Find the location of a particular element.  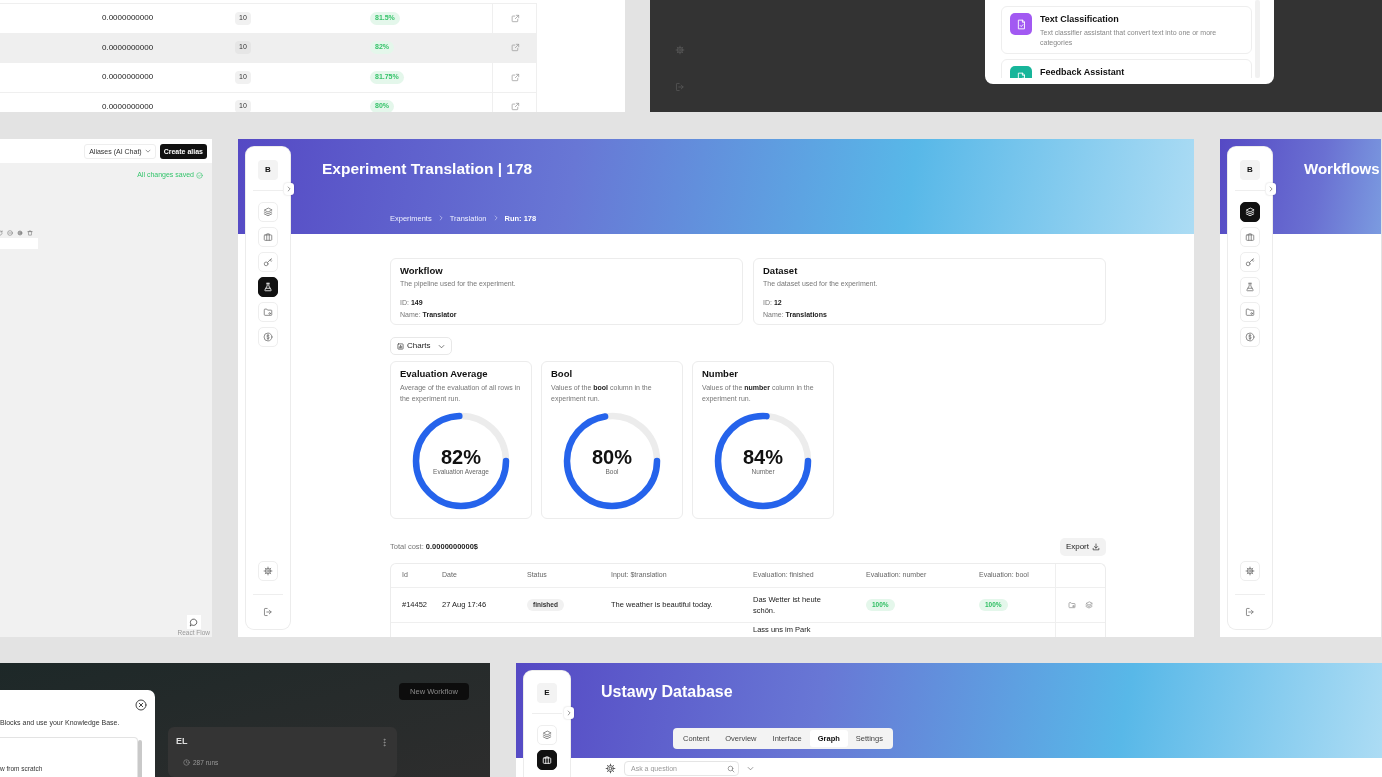

card-title: Workflow is located at coordinates (422, 271).